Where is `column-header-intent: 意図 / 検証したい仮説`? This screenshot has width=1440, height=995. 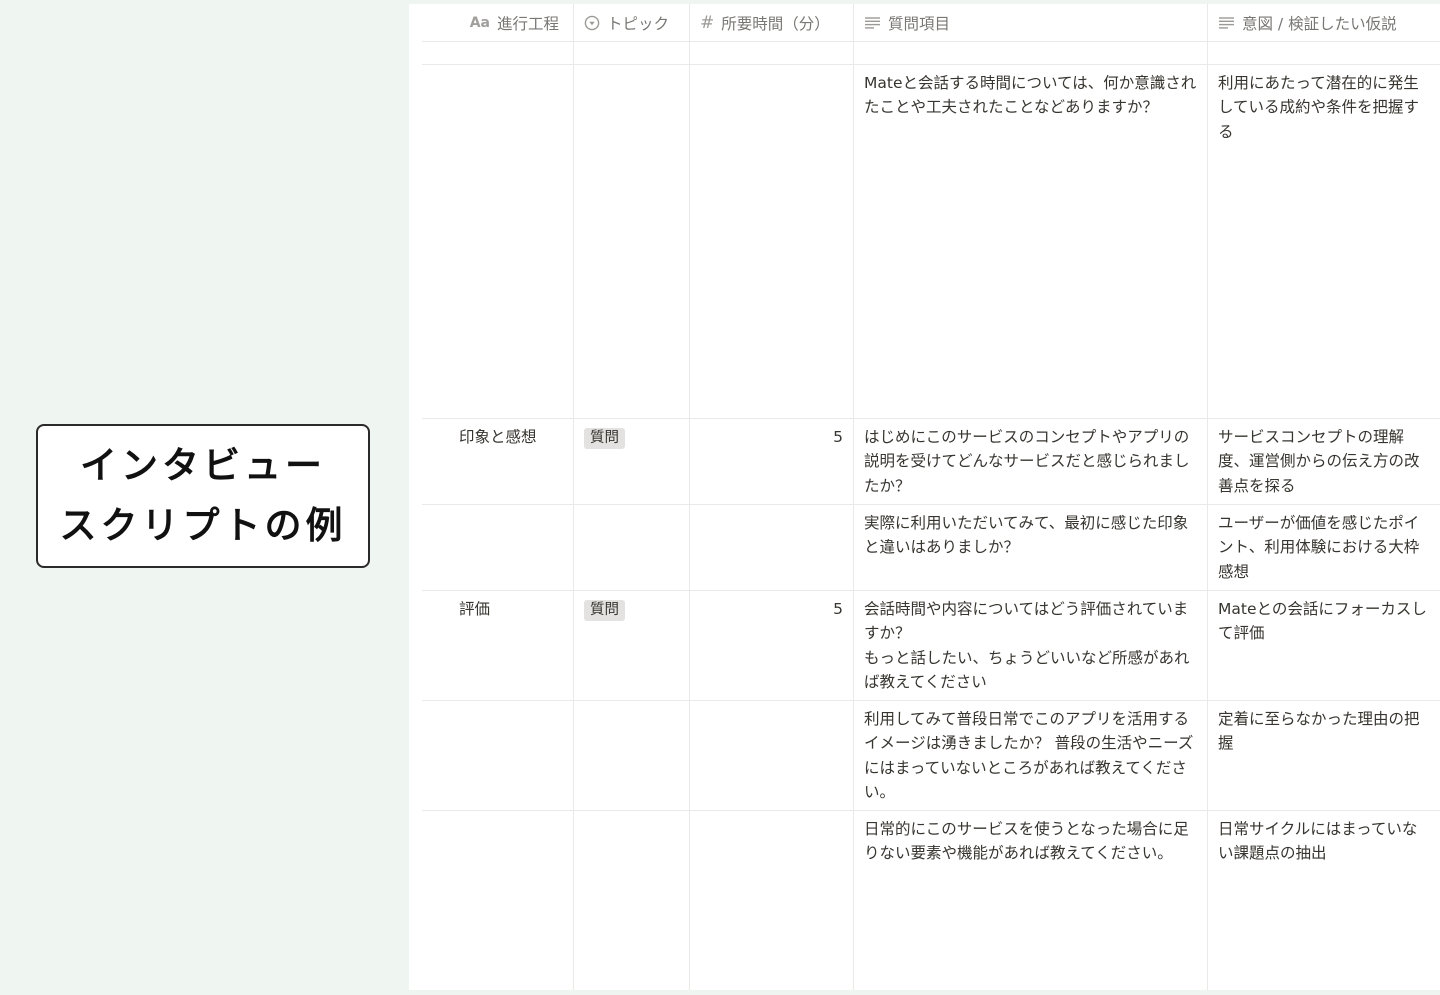 column-header-intent: 意図 / 検証したい仮説 is located at coordinates (1324, 22).